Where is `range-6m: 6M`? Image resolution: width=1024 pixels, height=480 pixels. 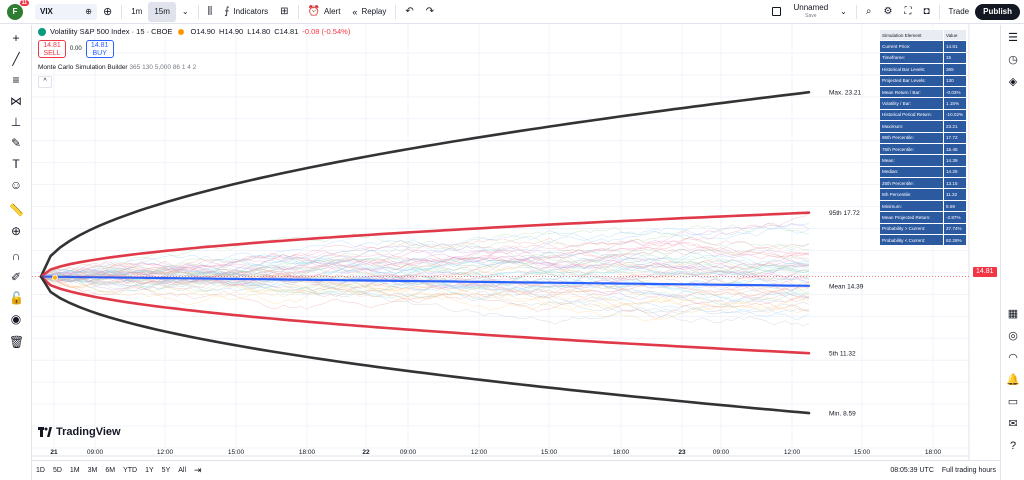 range-6m: 6M is located at coordinates (110, 470).